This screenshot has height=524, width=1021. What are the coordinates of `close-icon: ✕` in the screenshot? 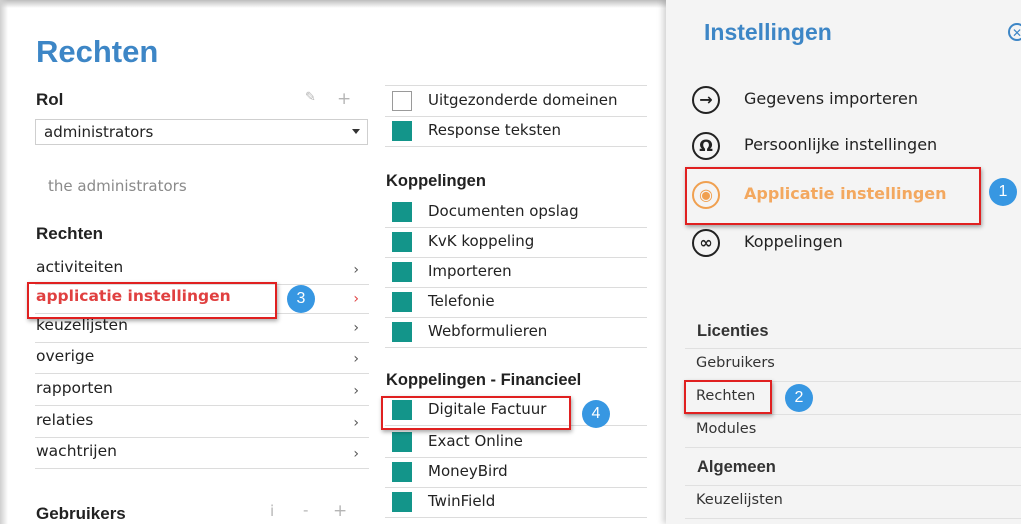 It's located at (1014, 32).